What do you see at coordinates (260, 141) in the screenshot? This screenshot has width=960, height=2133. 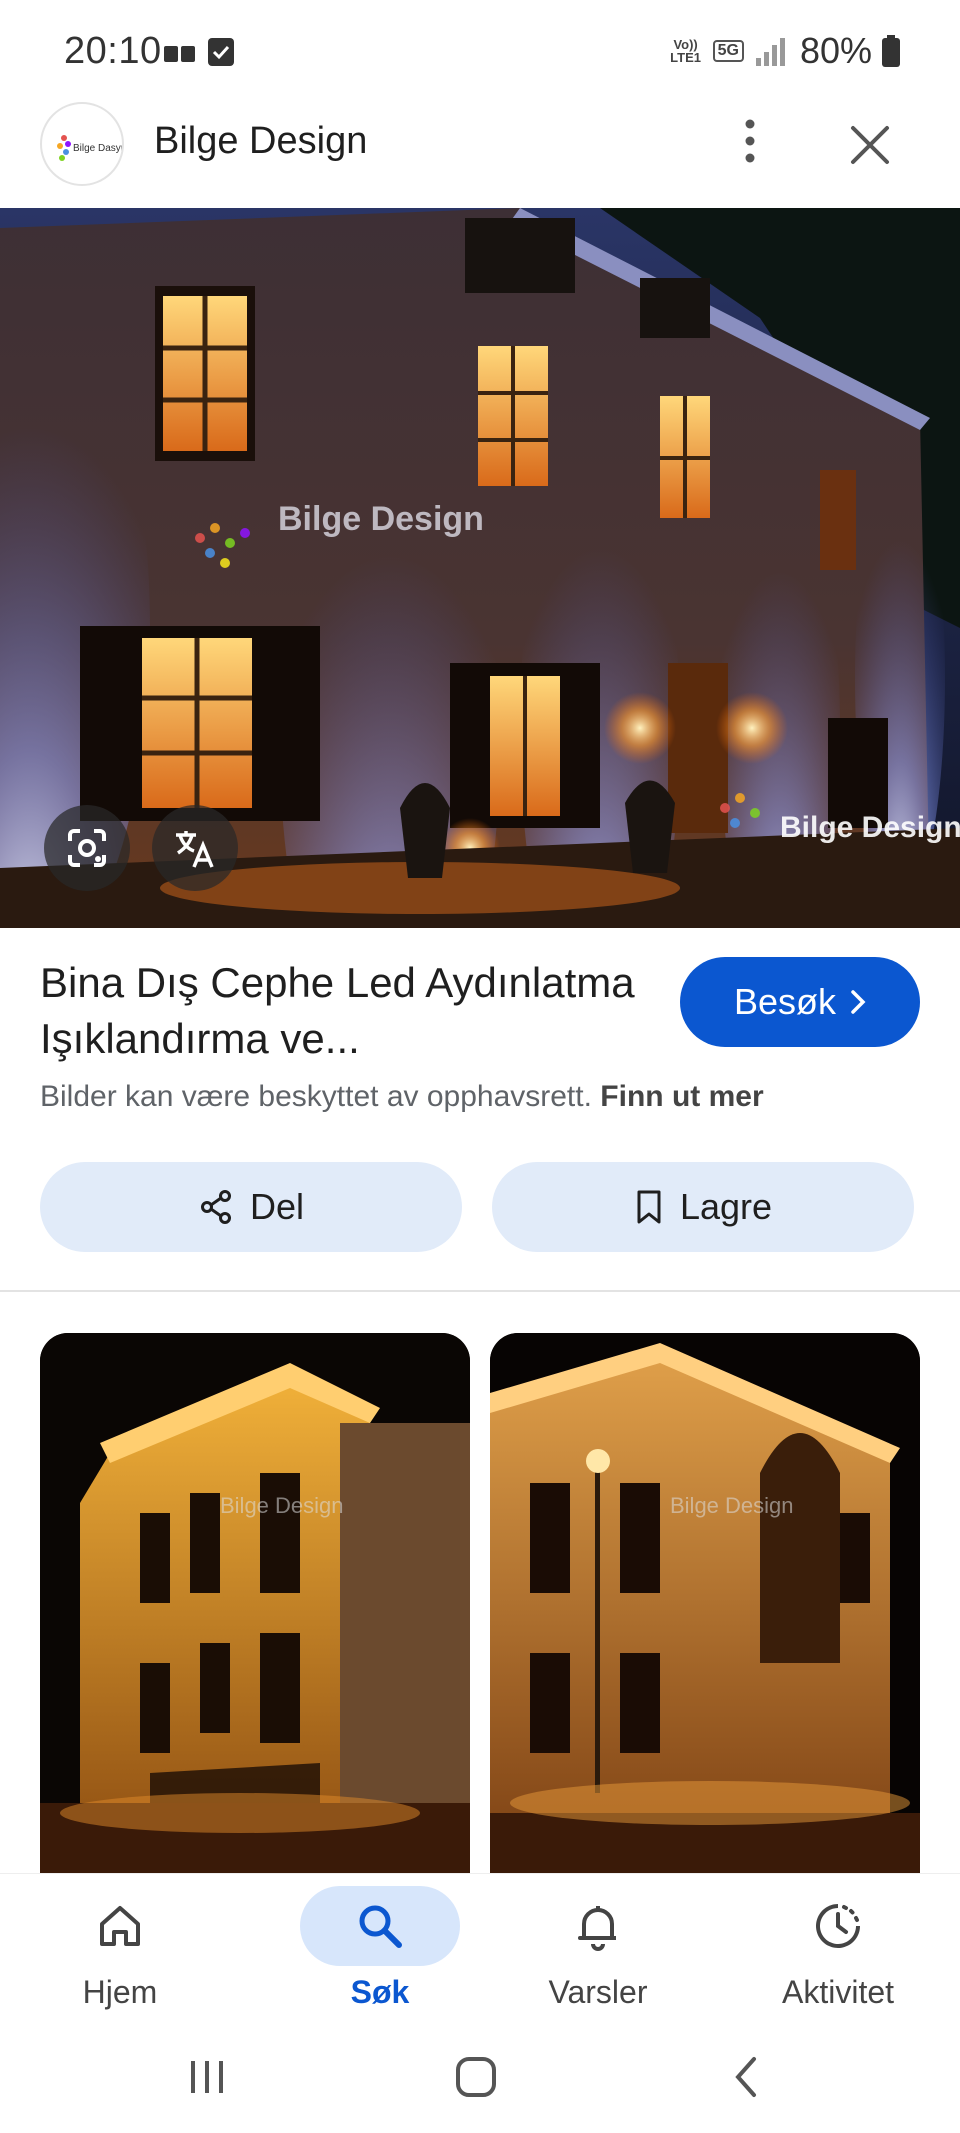 I see `site-name: Bilge Design` at bounding box center [260, 141].